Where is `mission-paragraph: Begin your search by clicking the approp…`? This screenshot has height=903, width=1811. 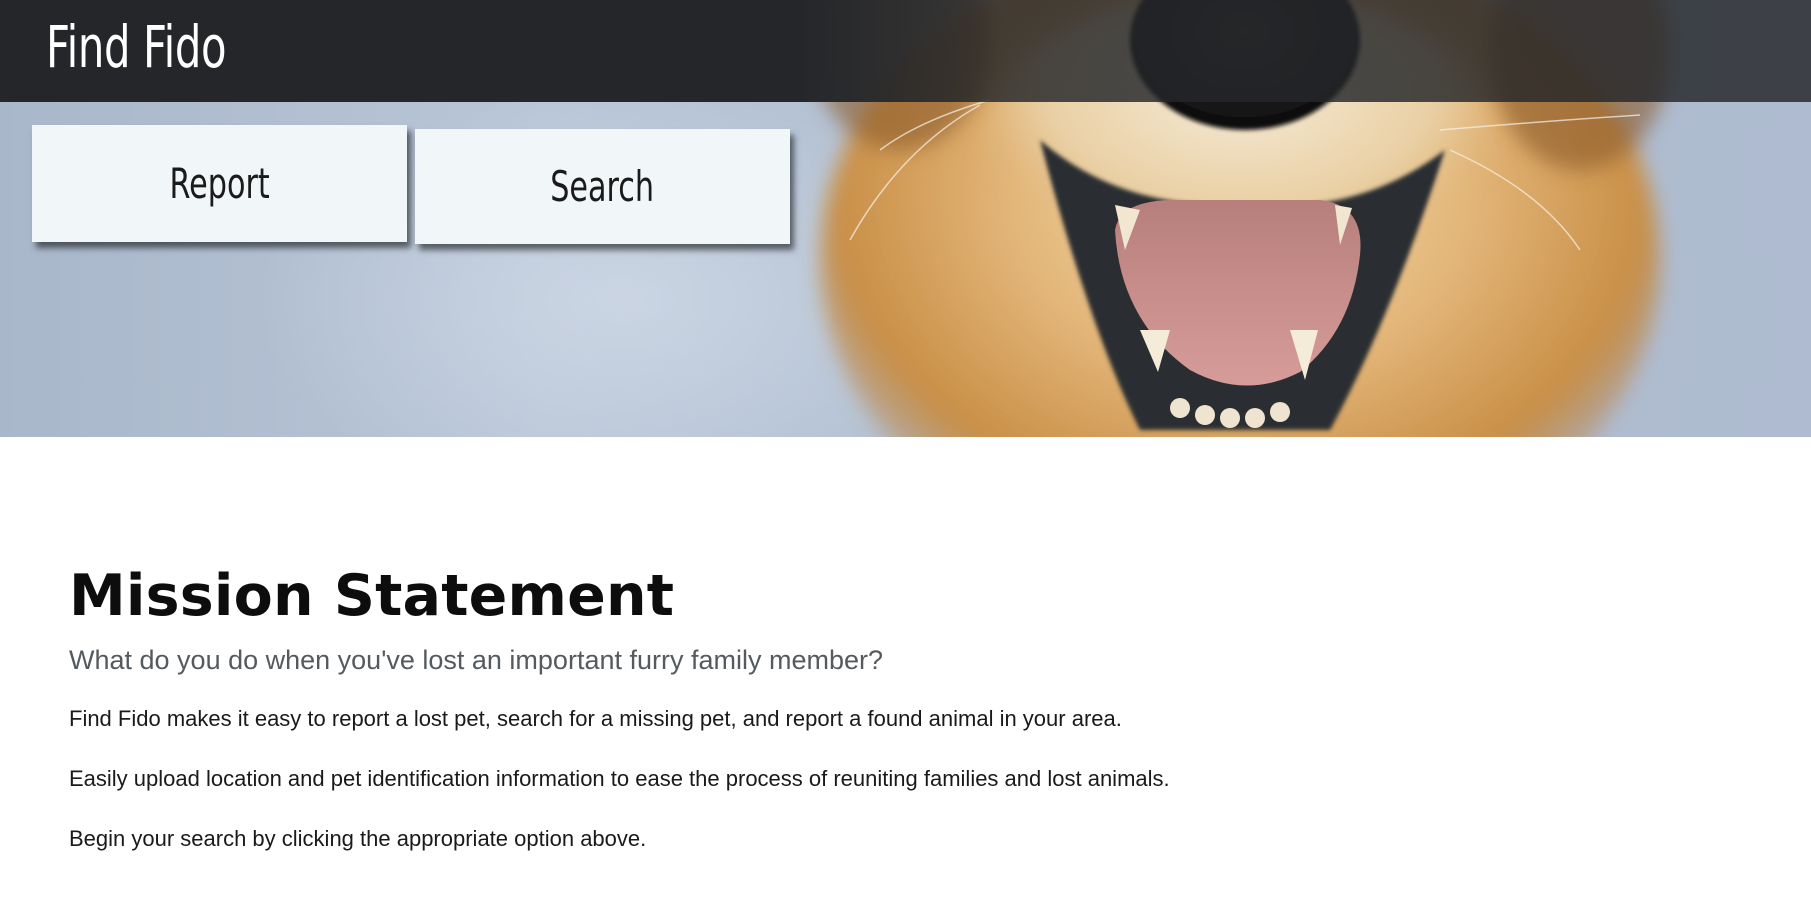
mission-paragraph: Begin your search by clicking the approp… is located at coordinates (358, 838).